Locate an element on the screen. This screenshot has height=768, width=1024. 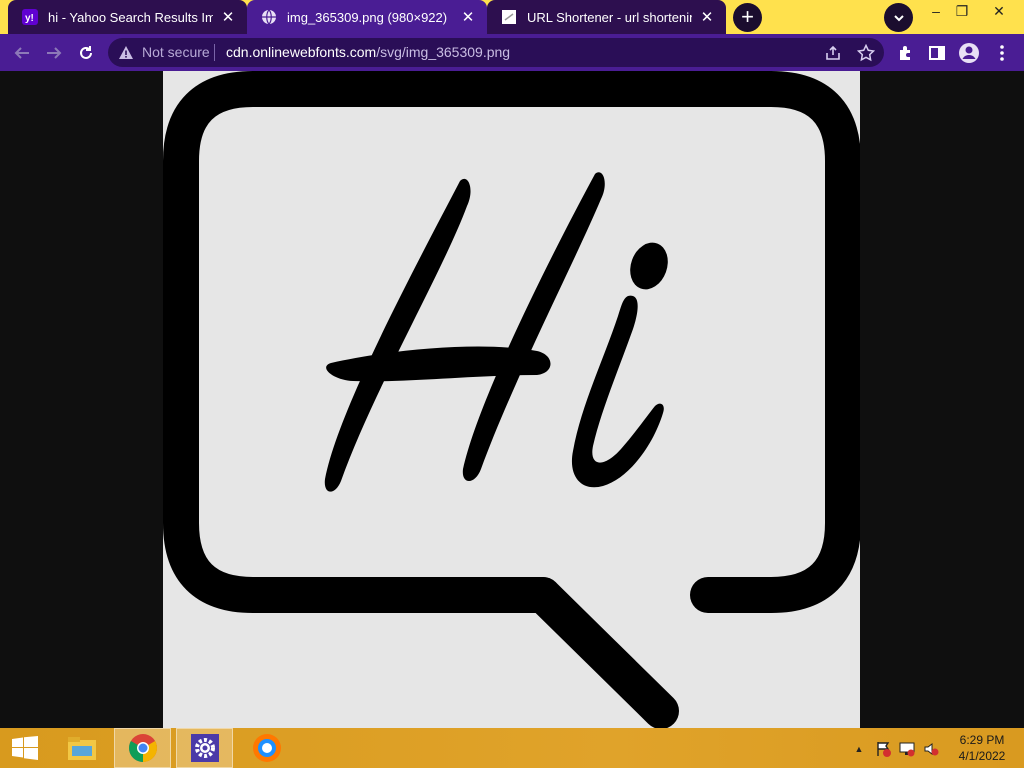
reload-icon is located at coordinates (86, 52).